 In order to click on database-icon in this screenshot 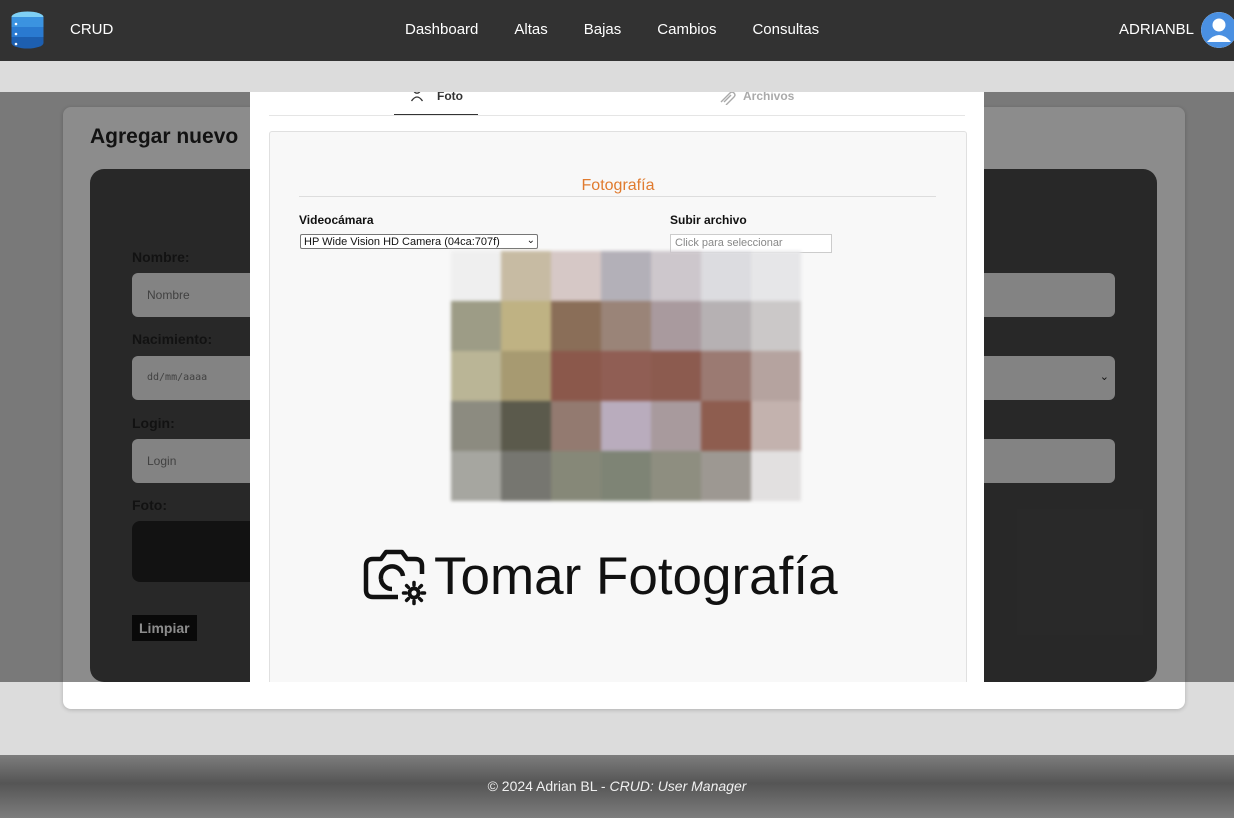, I will do `click(27, 30)`.